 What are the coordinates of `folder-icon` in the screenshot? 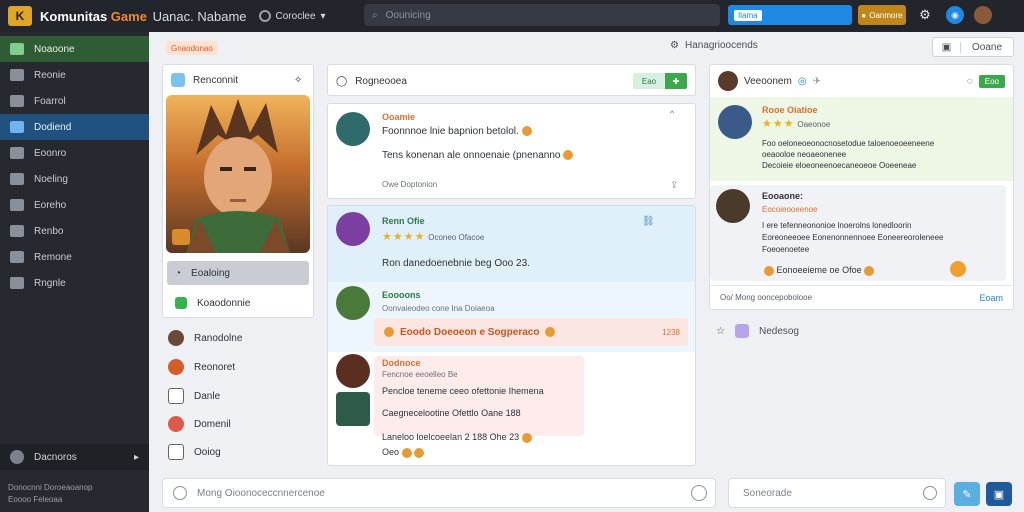 It's located at (17, 231).